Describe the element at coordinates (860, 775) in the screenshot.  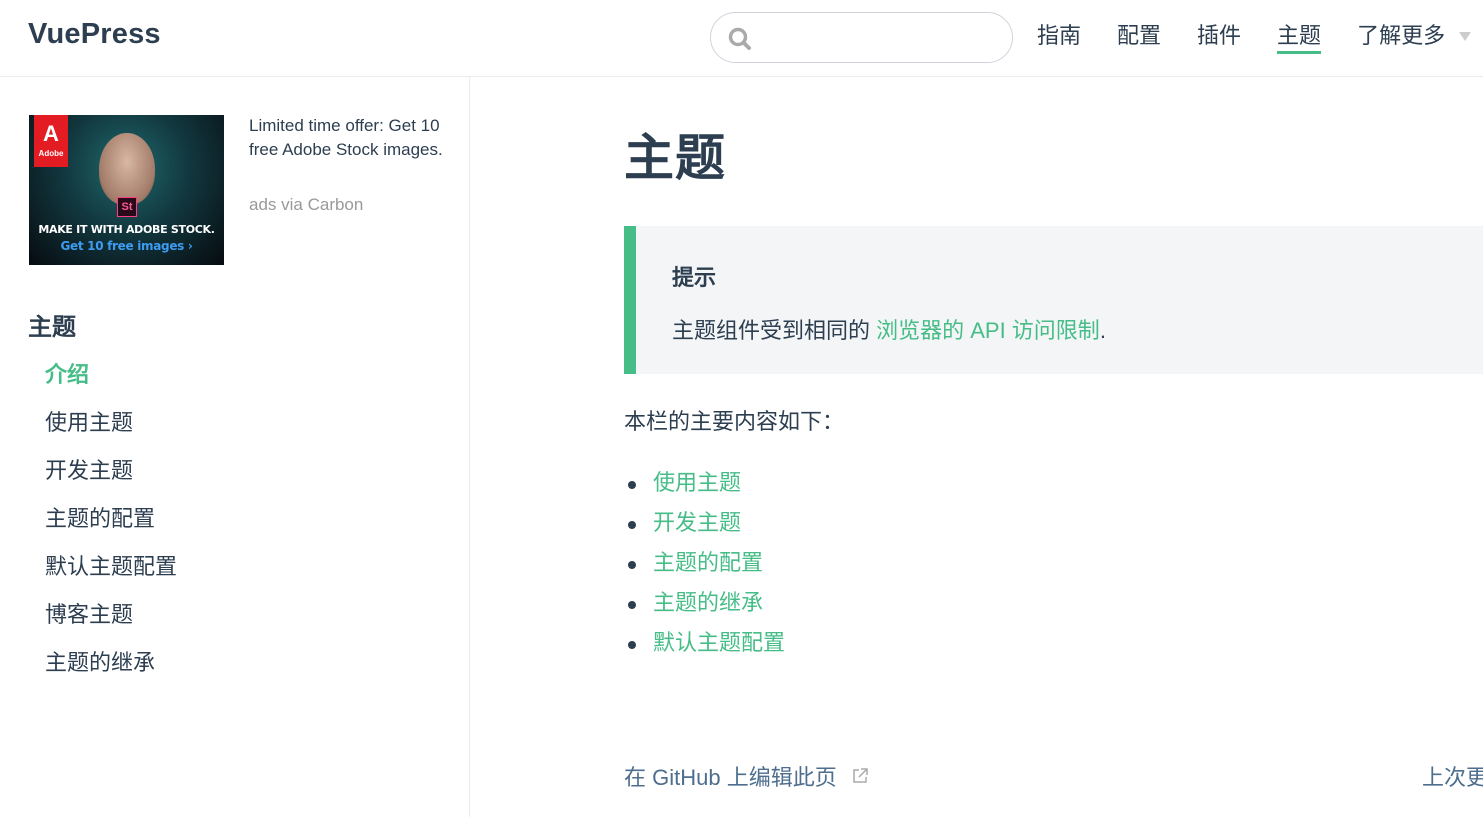
I see `external-link-icon` at that location.